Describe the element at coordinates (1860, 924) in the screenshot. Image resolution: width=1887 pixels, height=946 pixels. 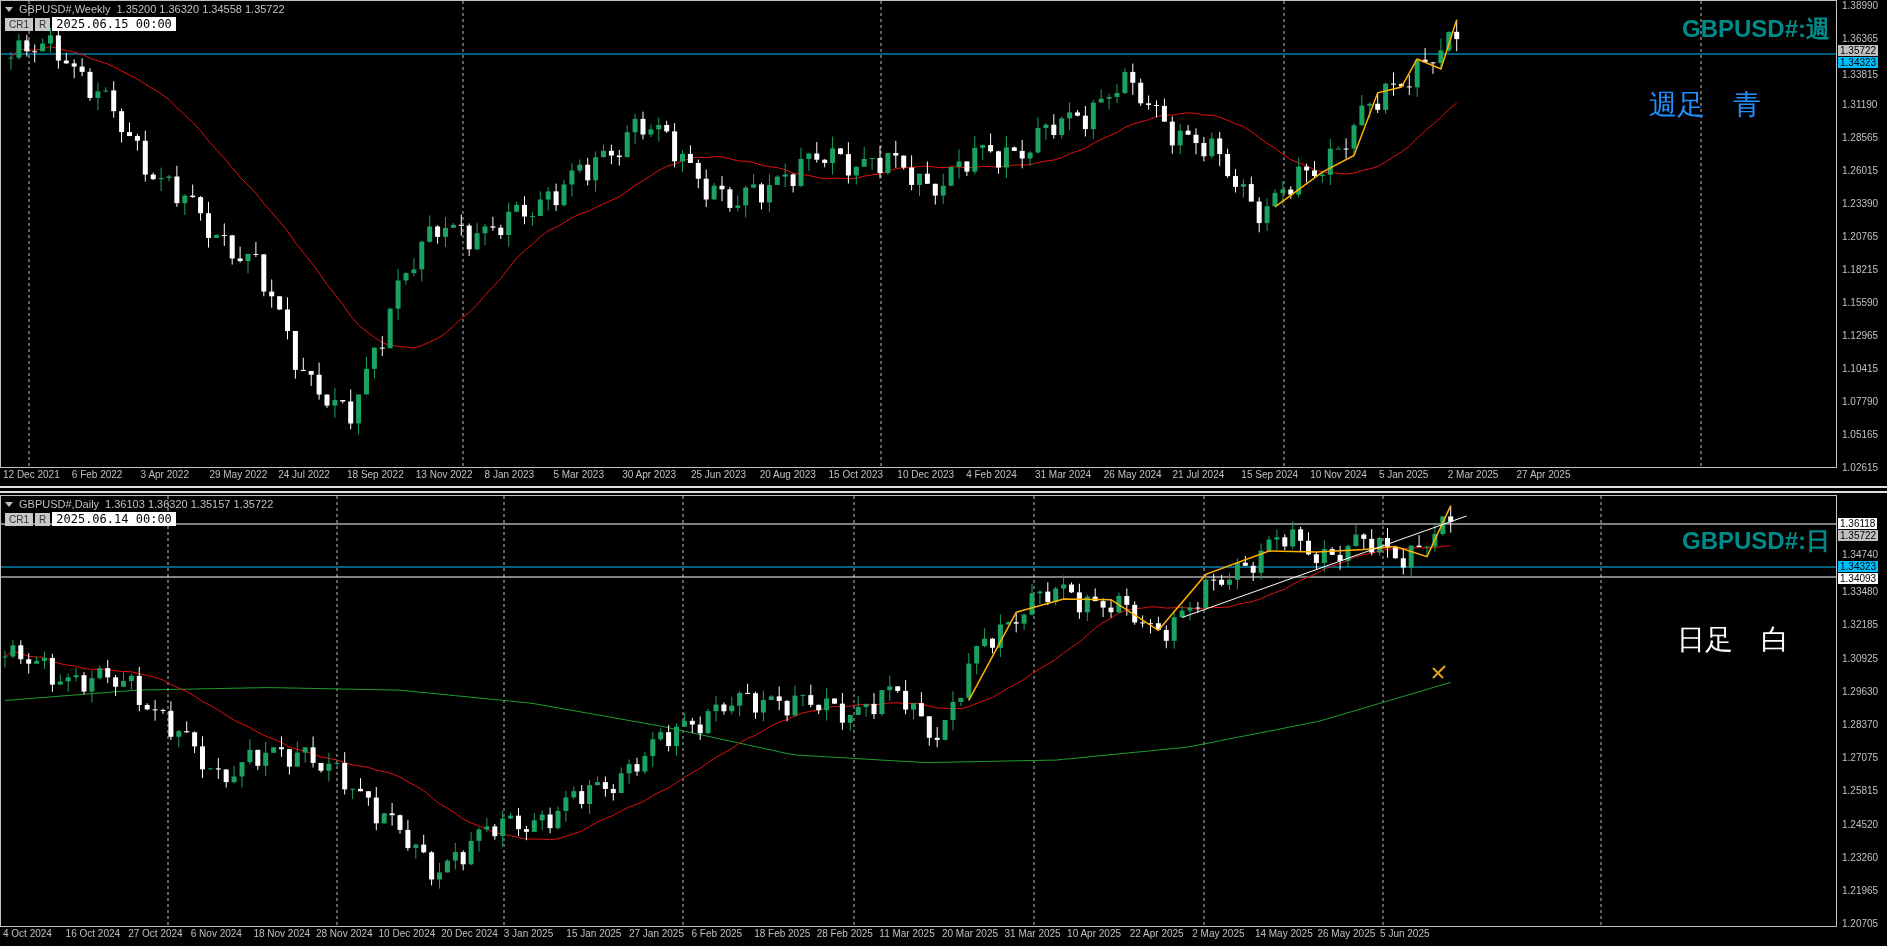
I see `price-label: 1.20705` at that location.